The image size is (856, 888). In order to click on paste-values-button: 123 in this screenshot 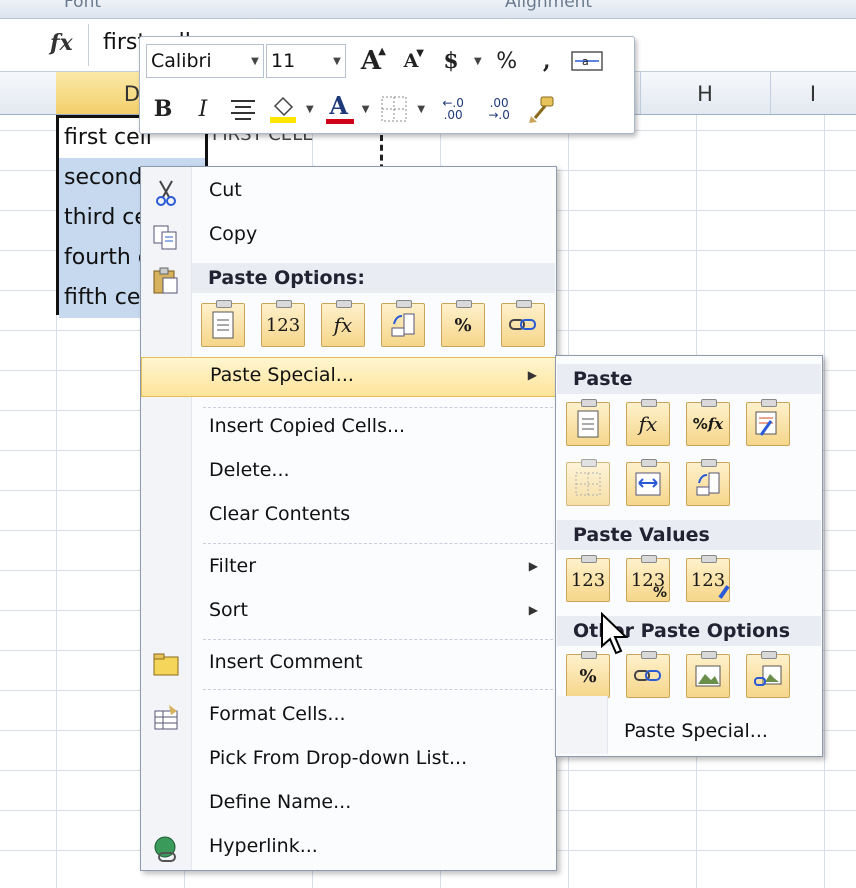, I will do `click(283, 323)`.